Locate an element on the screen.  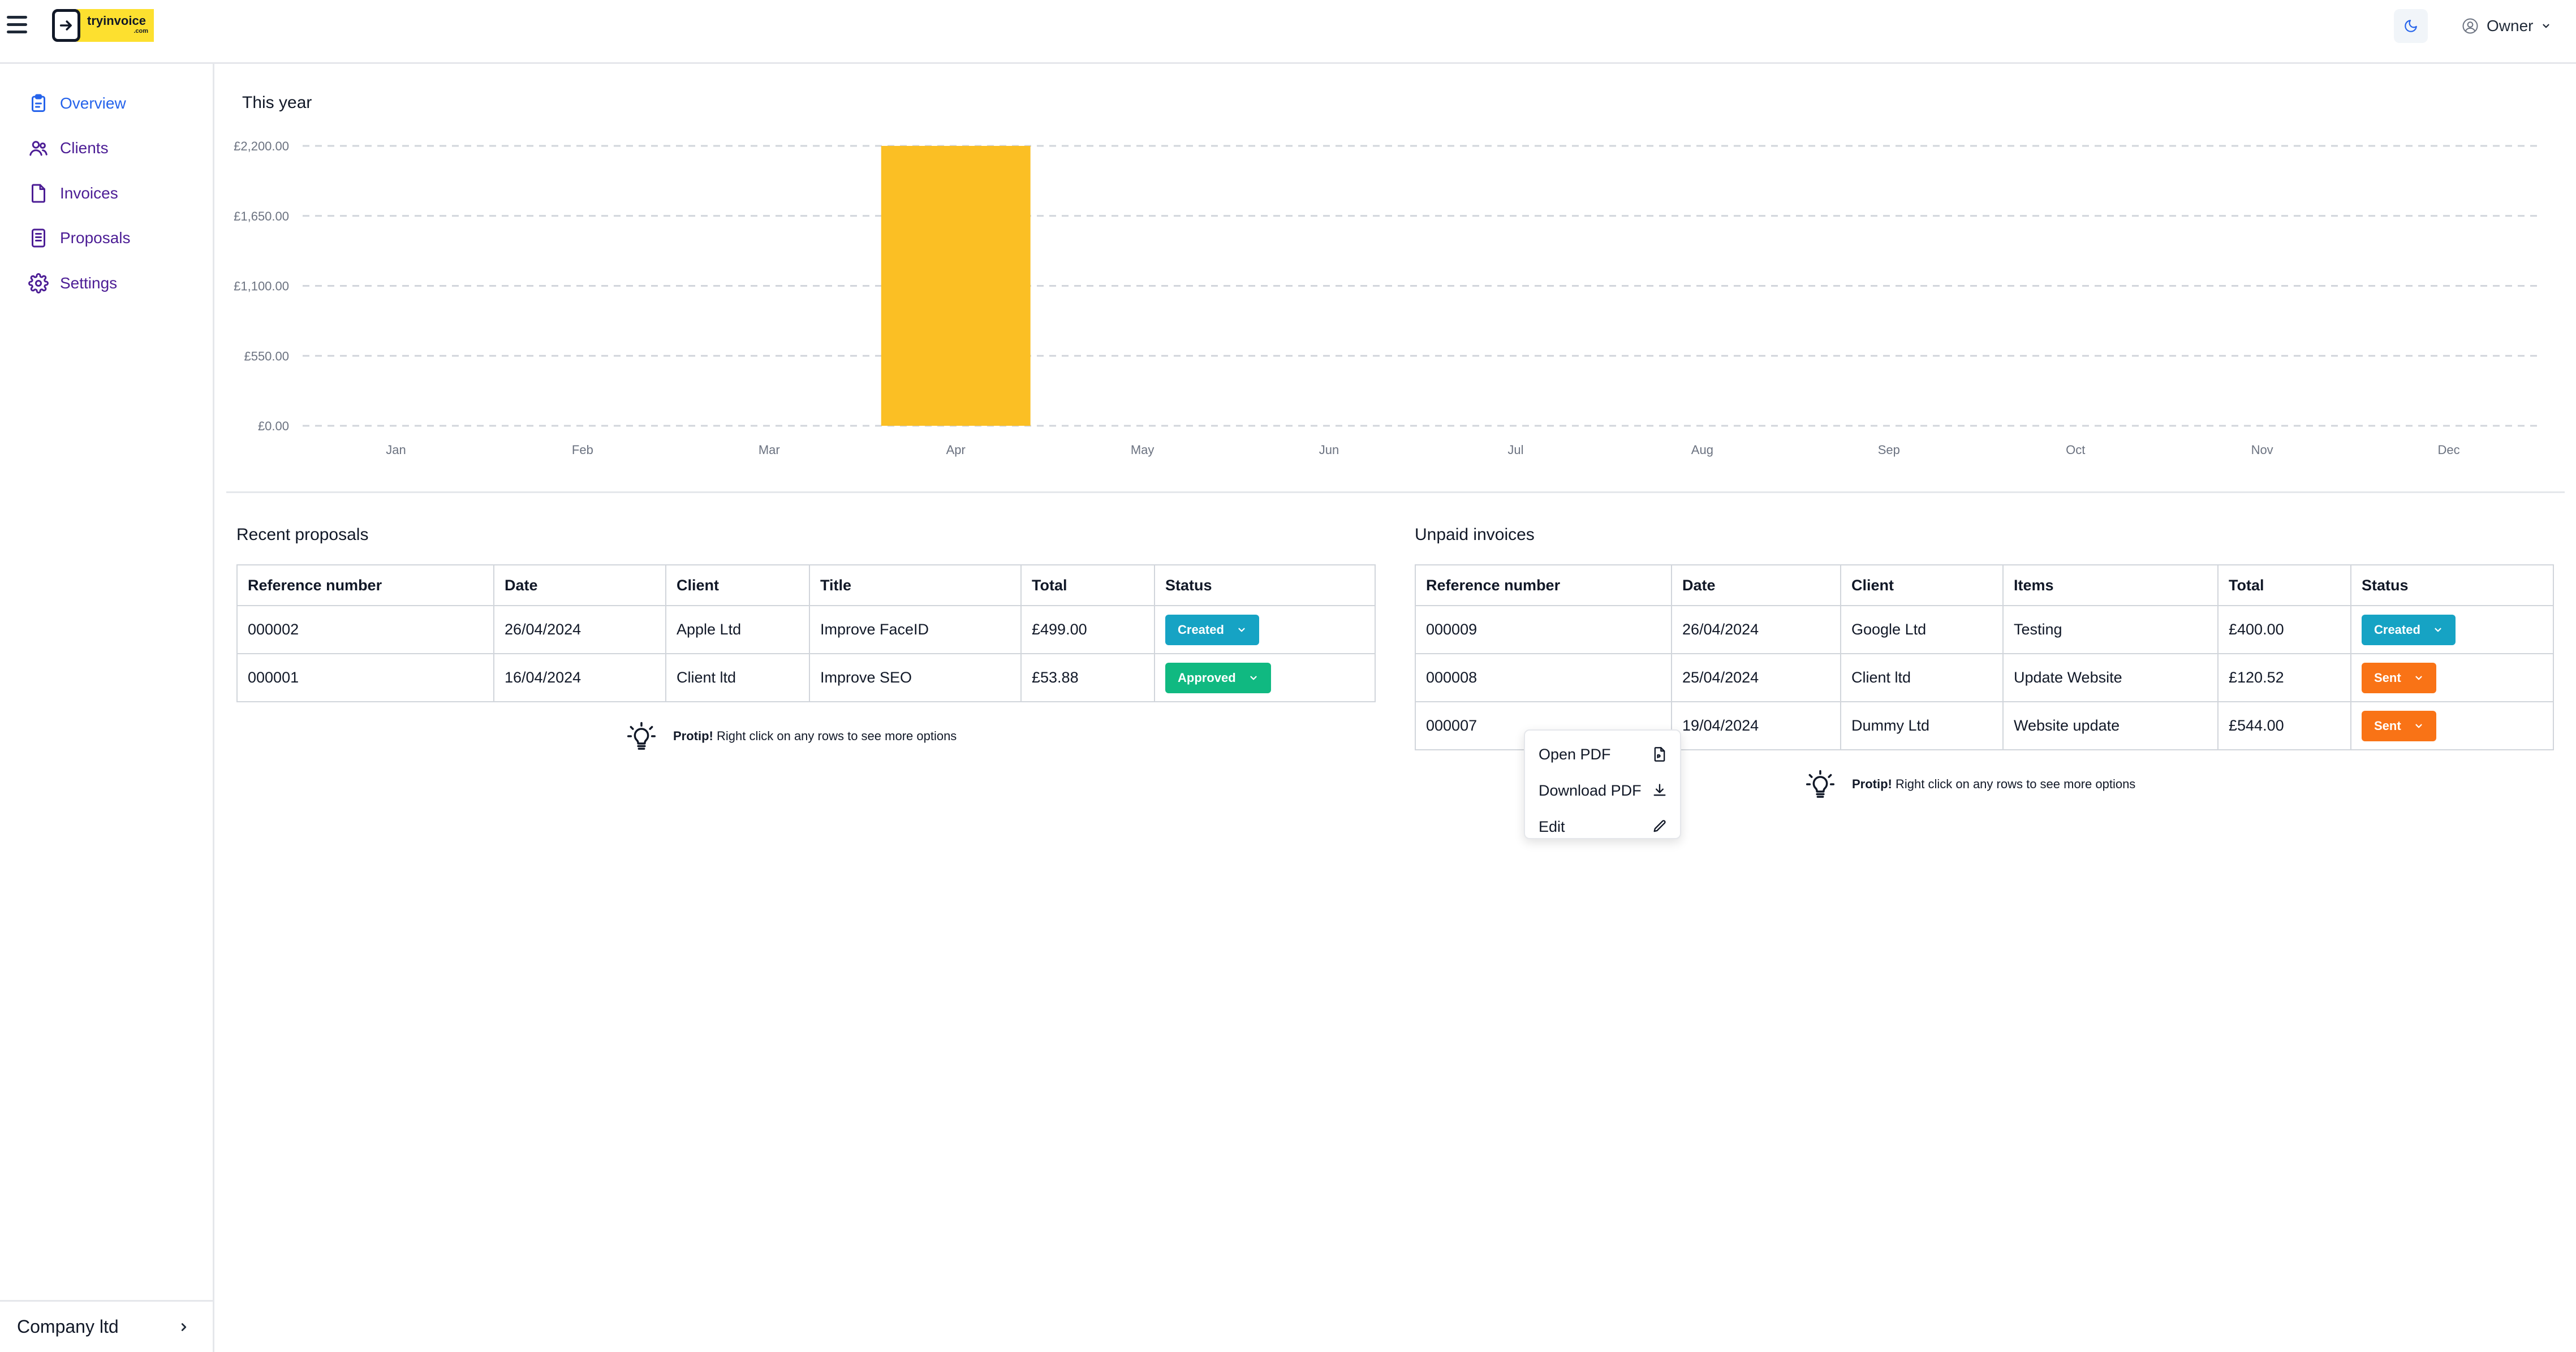
y-tick-label: £2,200.00 is located at coordinates (261, 146).